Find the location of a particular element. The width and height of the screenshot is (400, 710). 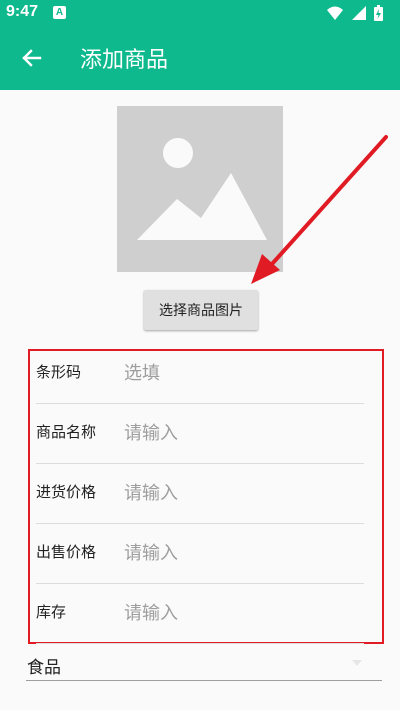

wifi-icon is located at coordinates (335, 13).